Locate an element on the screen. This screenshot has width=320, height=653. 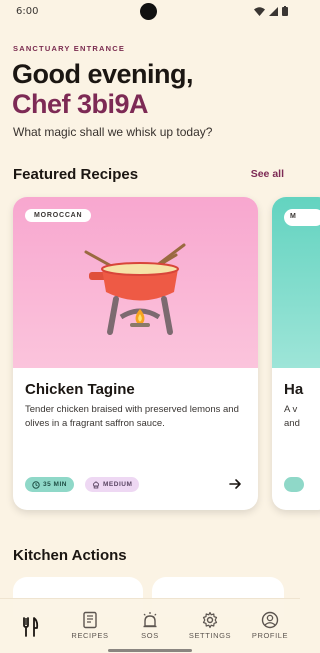
difficulty-badge: MEDIUM is located at coordinates (112, 484).